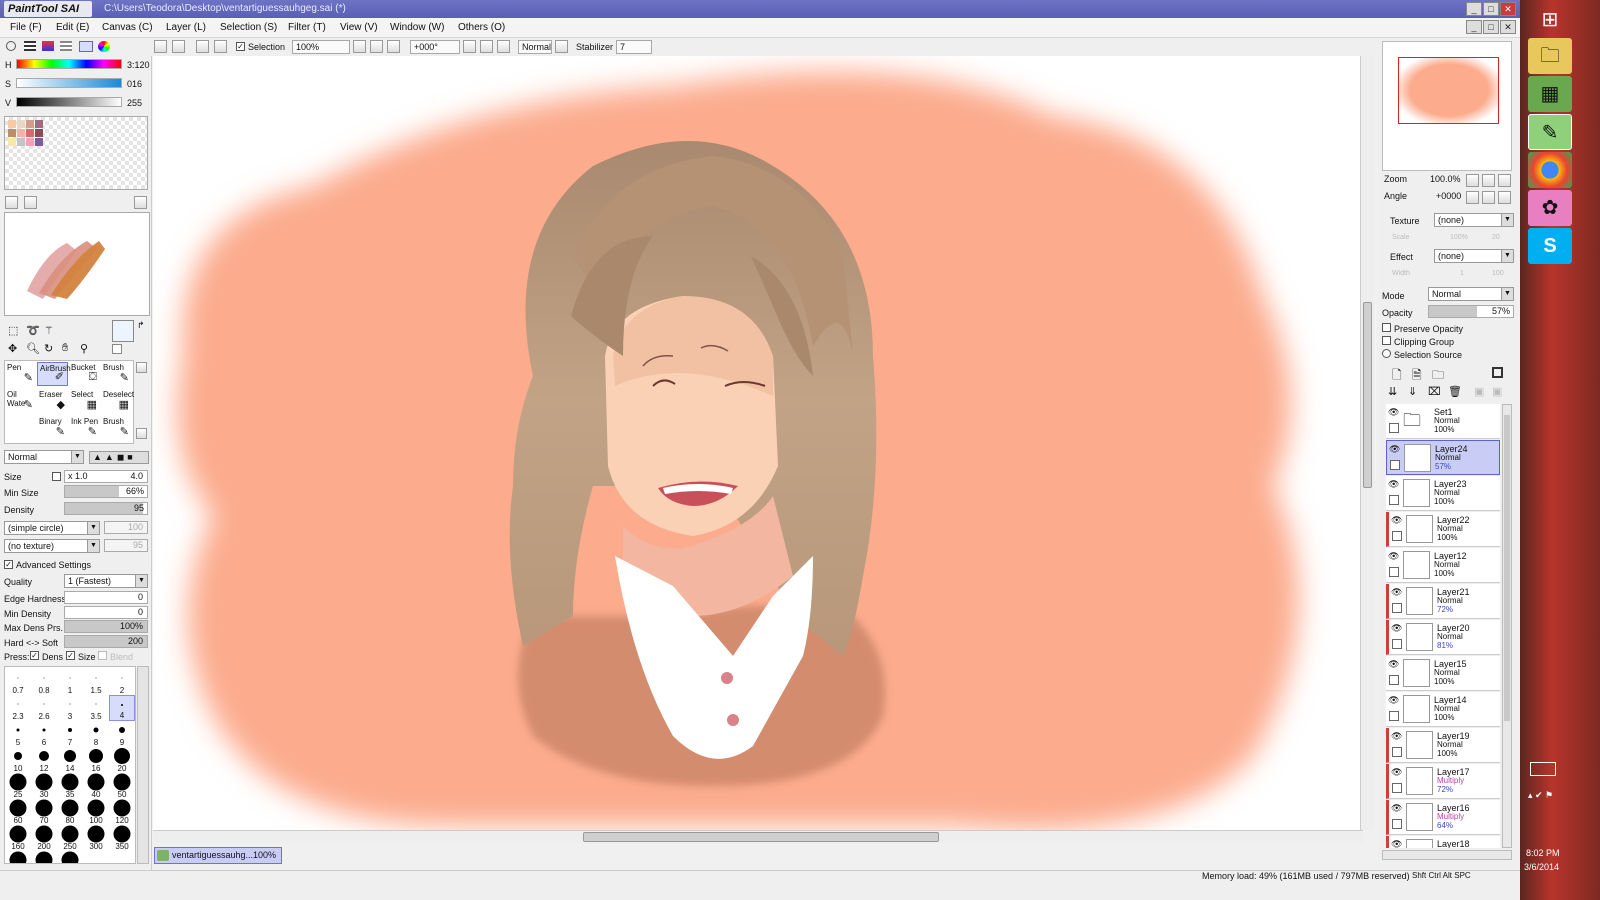 Image resolution: width=1600 pixels, height=900 pixels. What do you see at coordinates (123, 331) in the screenshot?
I see `primary-color-box` at bounding box center [123, 331].